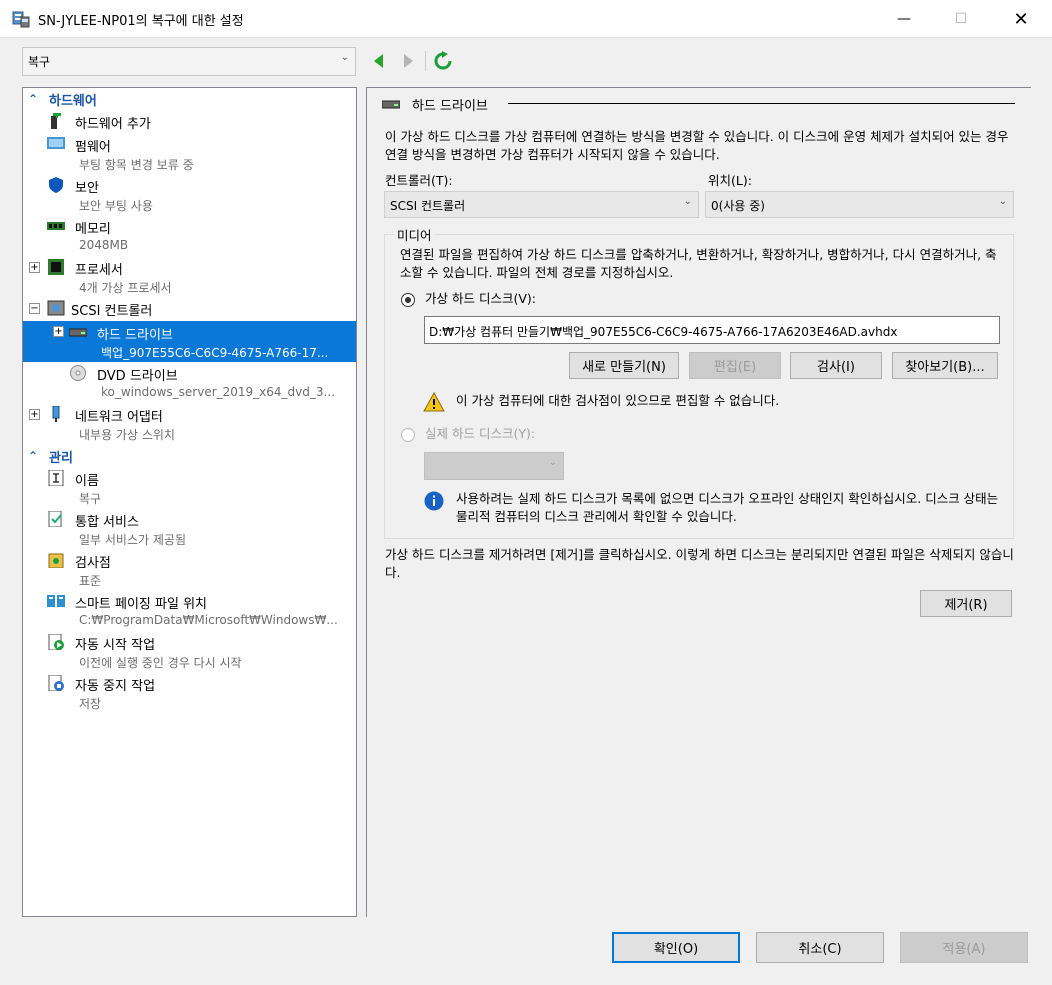 The height and width of the screenshot is (985, 1052). What do you see at coordinates (189, 153) in the screenshot?
I see `tree-item-firmware: 펌웨어 부팅 항목 변경 보류 중` at bounding box center [189, 153].